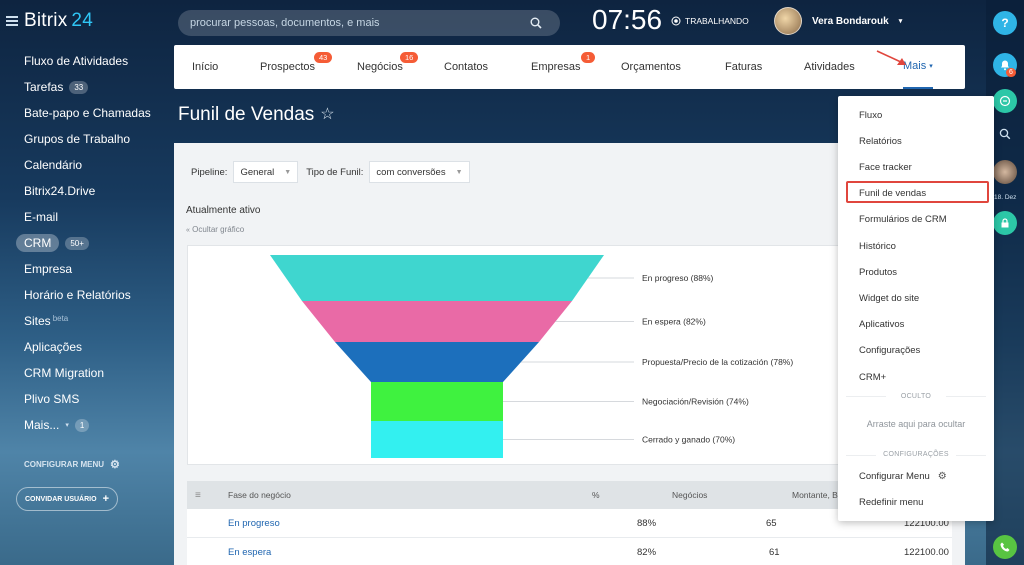 The width and height of the screenshot is (1024, 565). What do you see at coordinates (569, 551) in the screenshot?
I see `table-row: En espera 82% 61 122100.00` at bounding box center [569, 551].